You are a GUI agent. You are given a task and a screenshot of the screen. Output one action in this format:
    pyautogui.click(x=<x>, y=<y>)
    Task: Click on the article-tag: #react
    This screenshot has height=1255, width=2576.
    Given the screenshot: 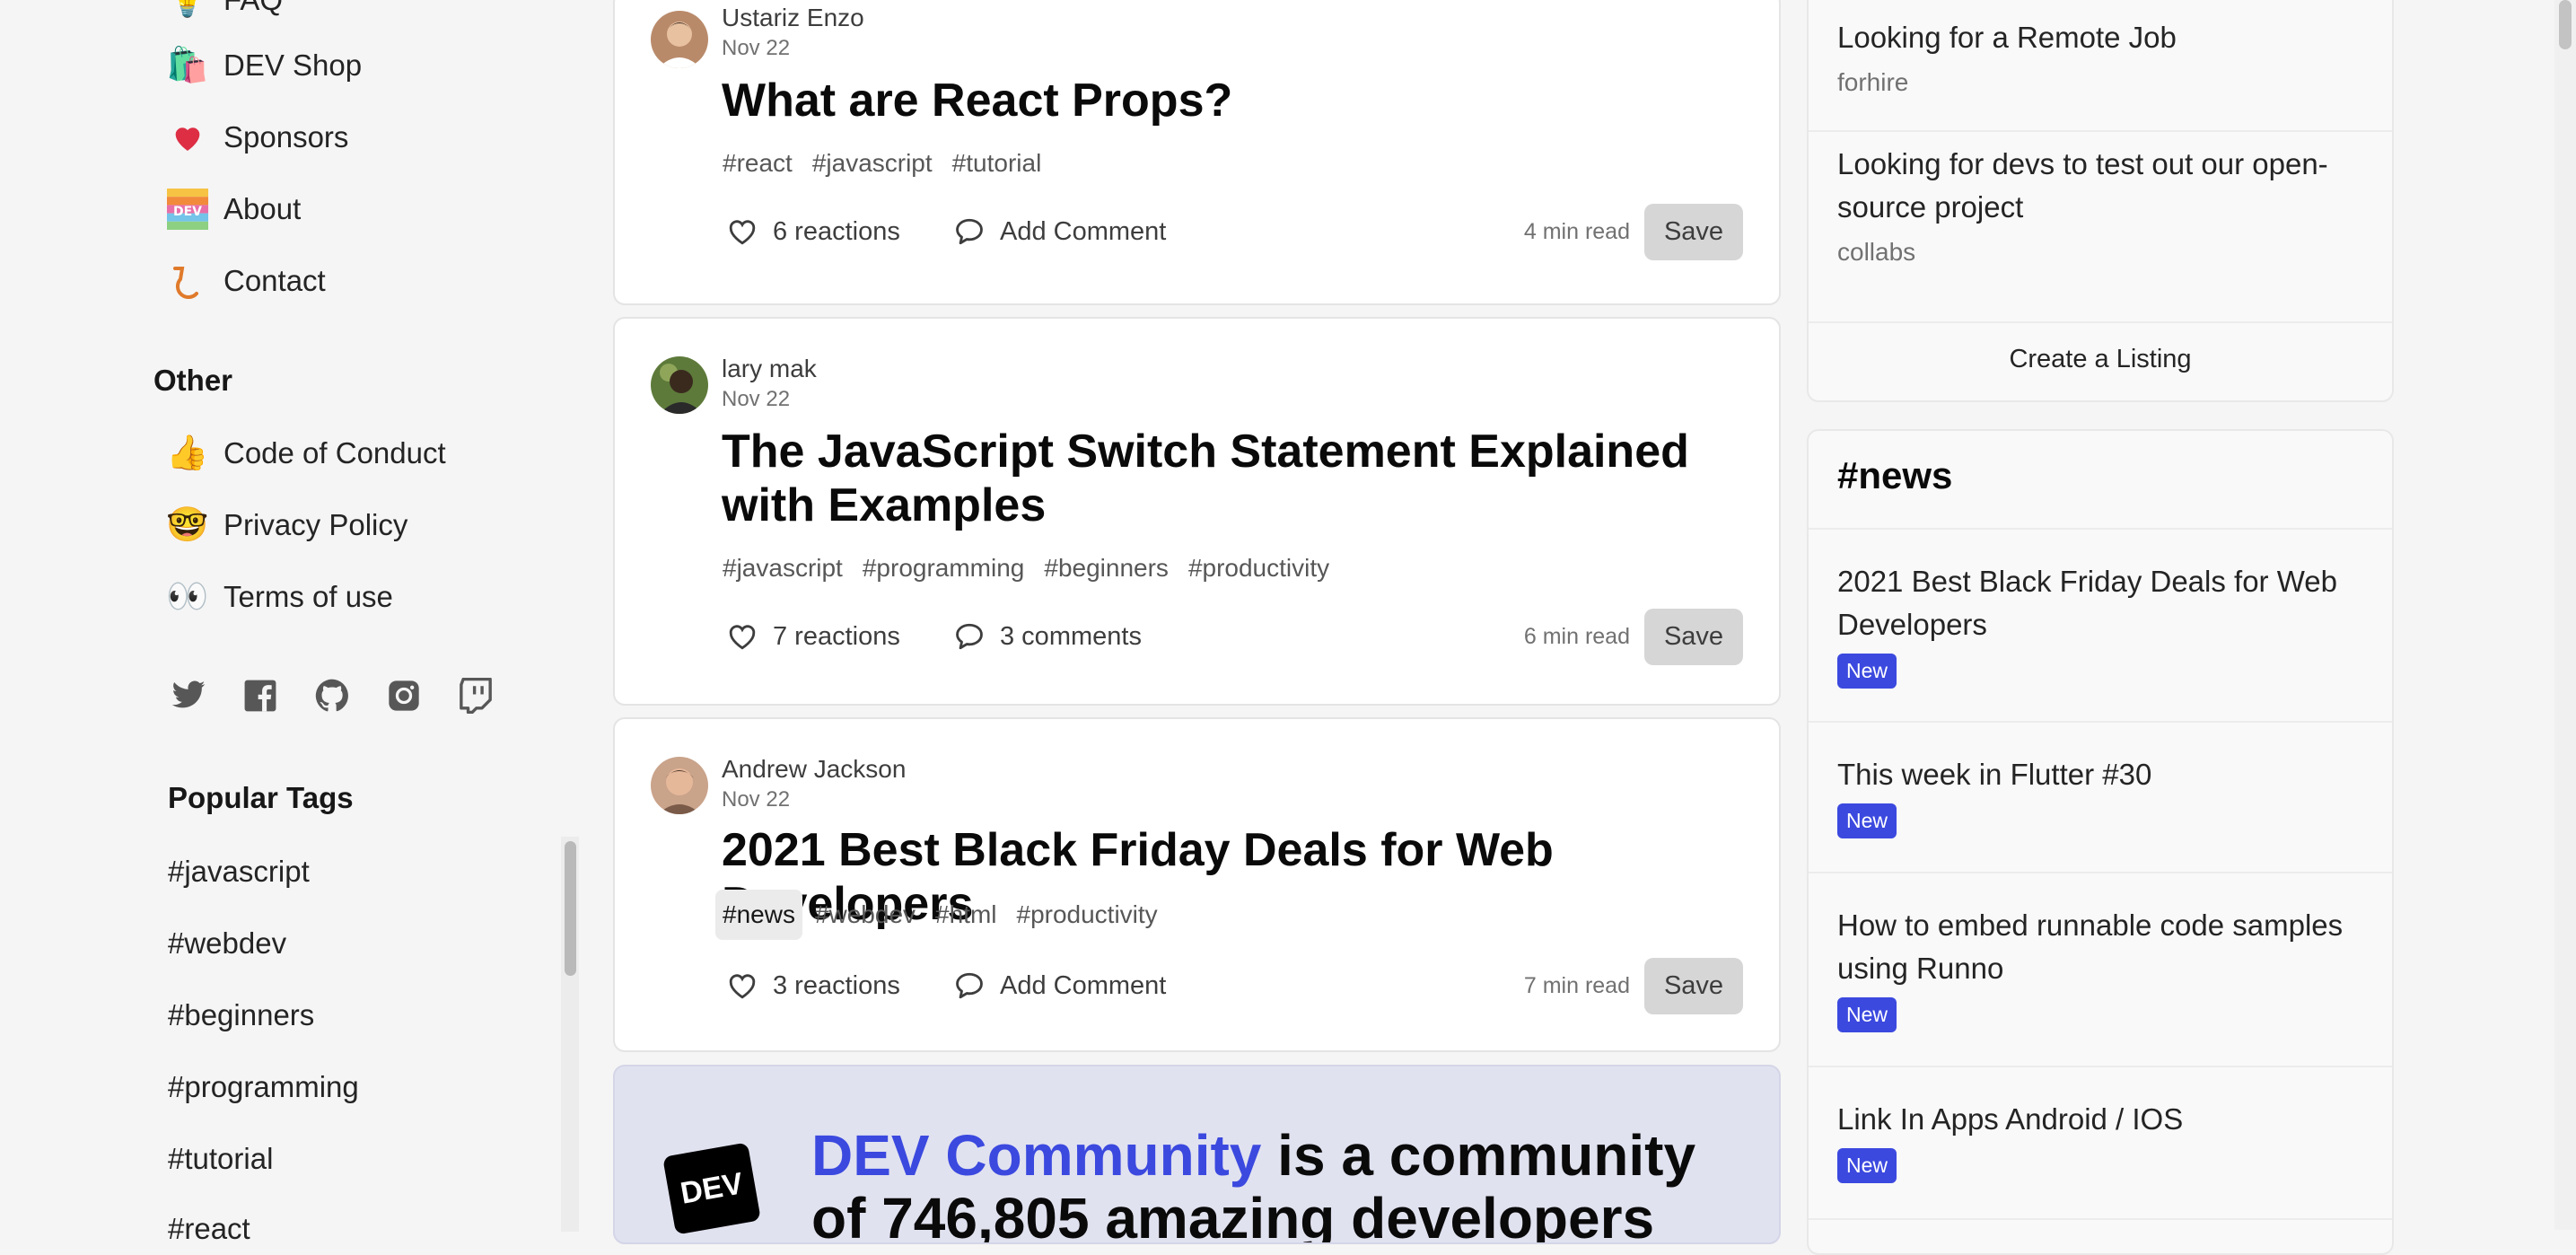 What is the action you would take?
    pyautogui.click(x=757, y=164)
    